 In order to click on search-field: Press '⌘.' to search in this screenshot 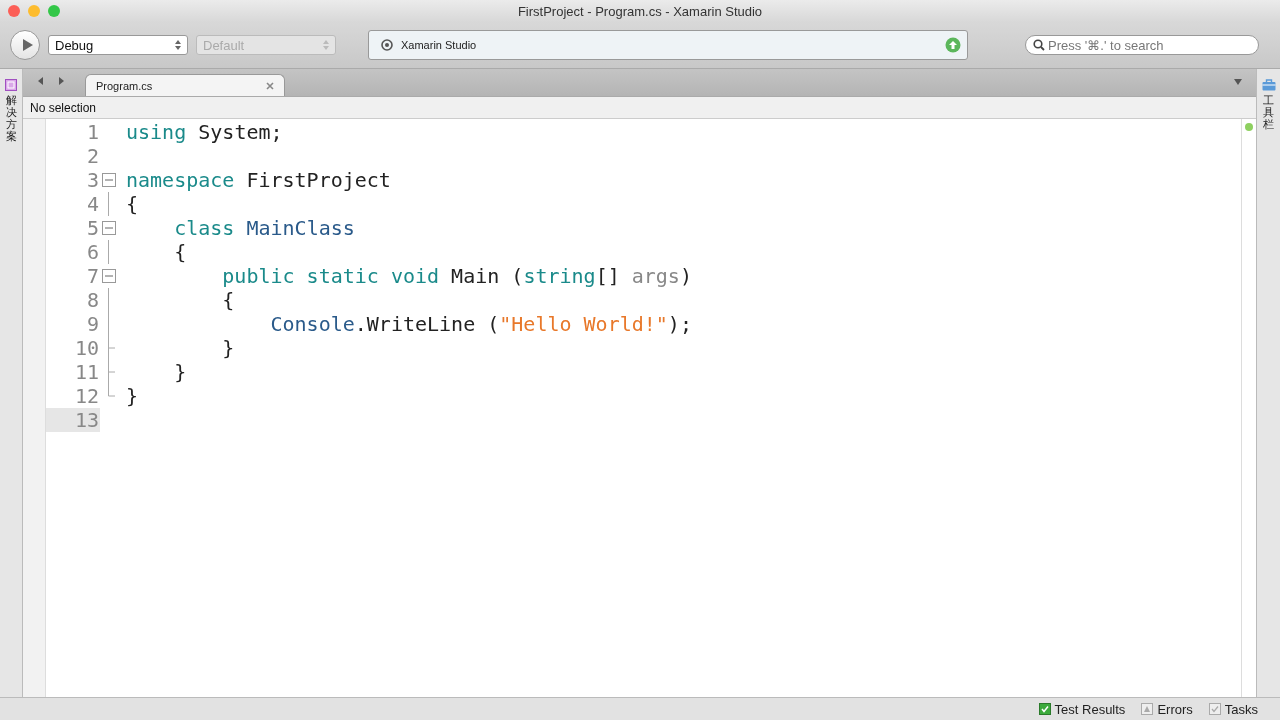, I will do `click(1142, 45)`.